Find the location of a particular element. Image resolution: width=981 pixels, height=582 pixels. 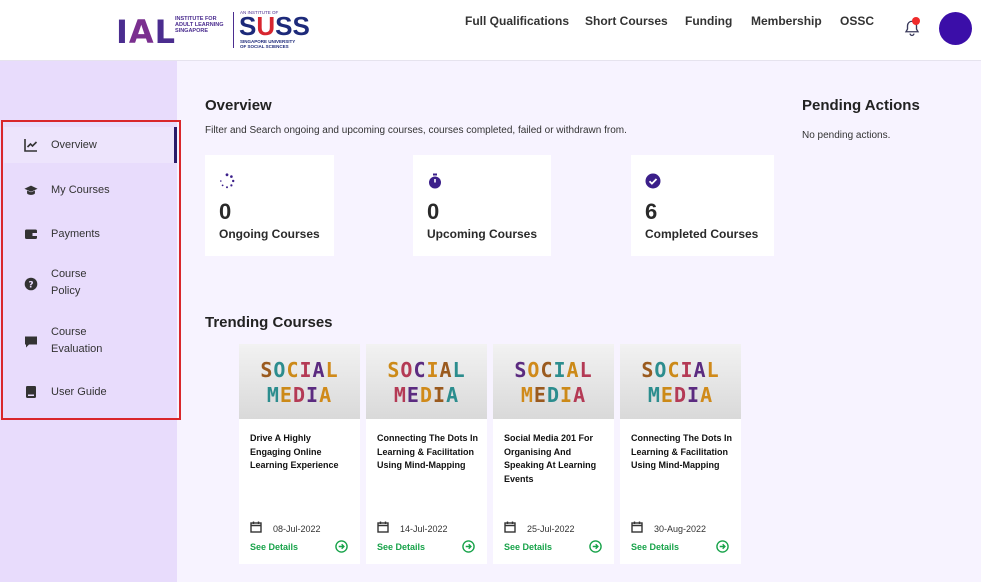

sidebar-item-label: Payments is located at coordinates (75, 233).